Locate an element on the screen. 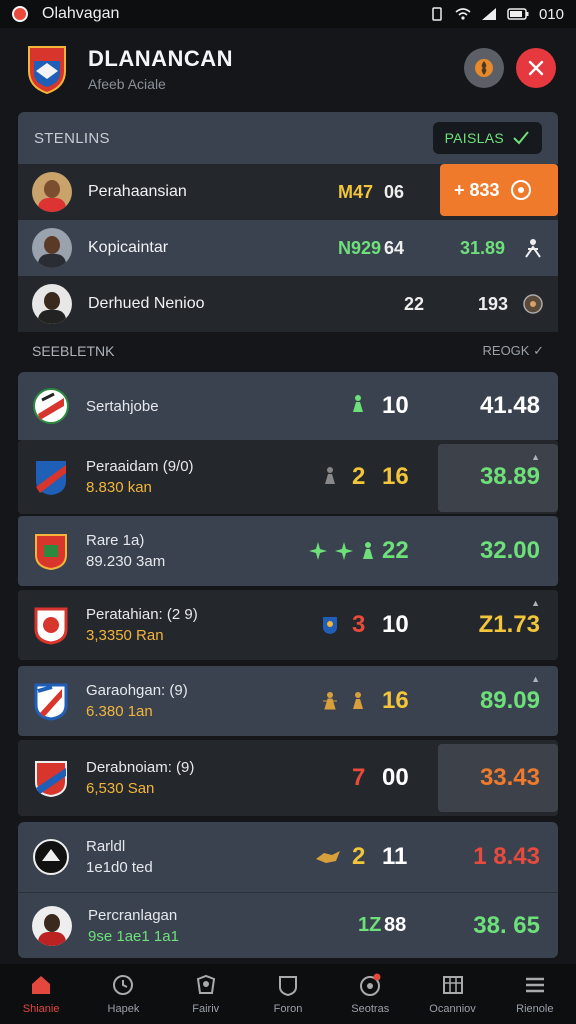  tab-rienole: Rienole is located at coordinates (535, 994).